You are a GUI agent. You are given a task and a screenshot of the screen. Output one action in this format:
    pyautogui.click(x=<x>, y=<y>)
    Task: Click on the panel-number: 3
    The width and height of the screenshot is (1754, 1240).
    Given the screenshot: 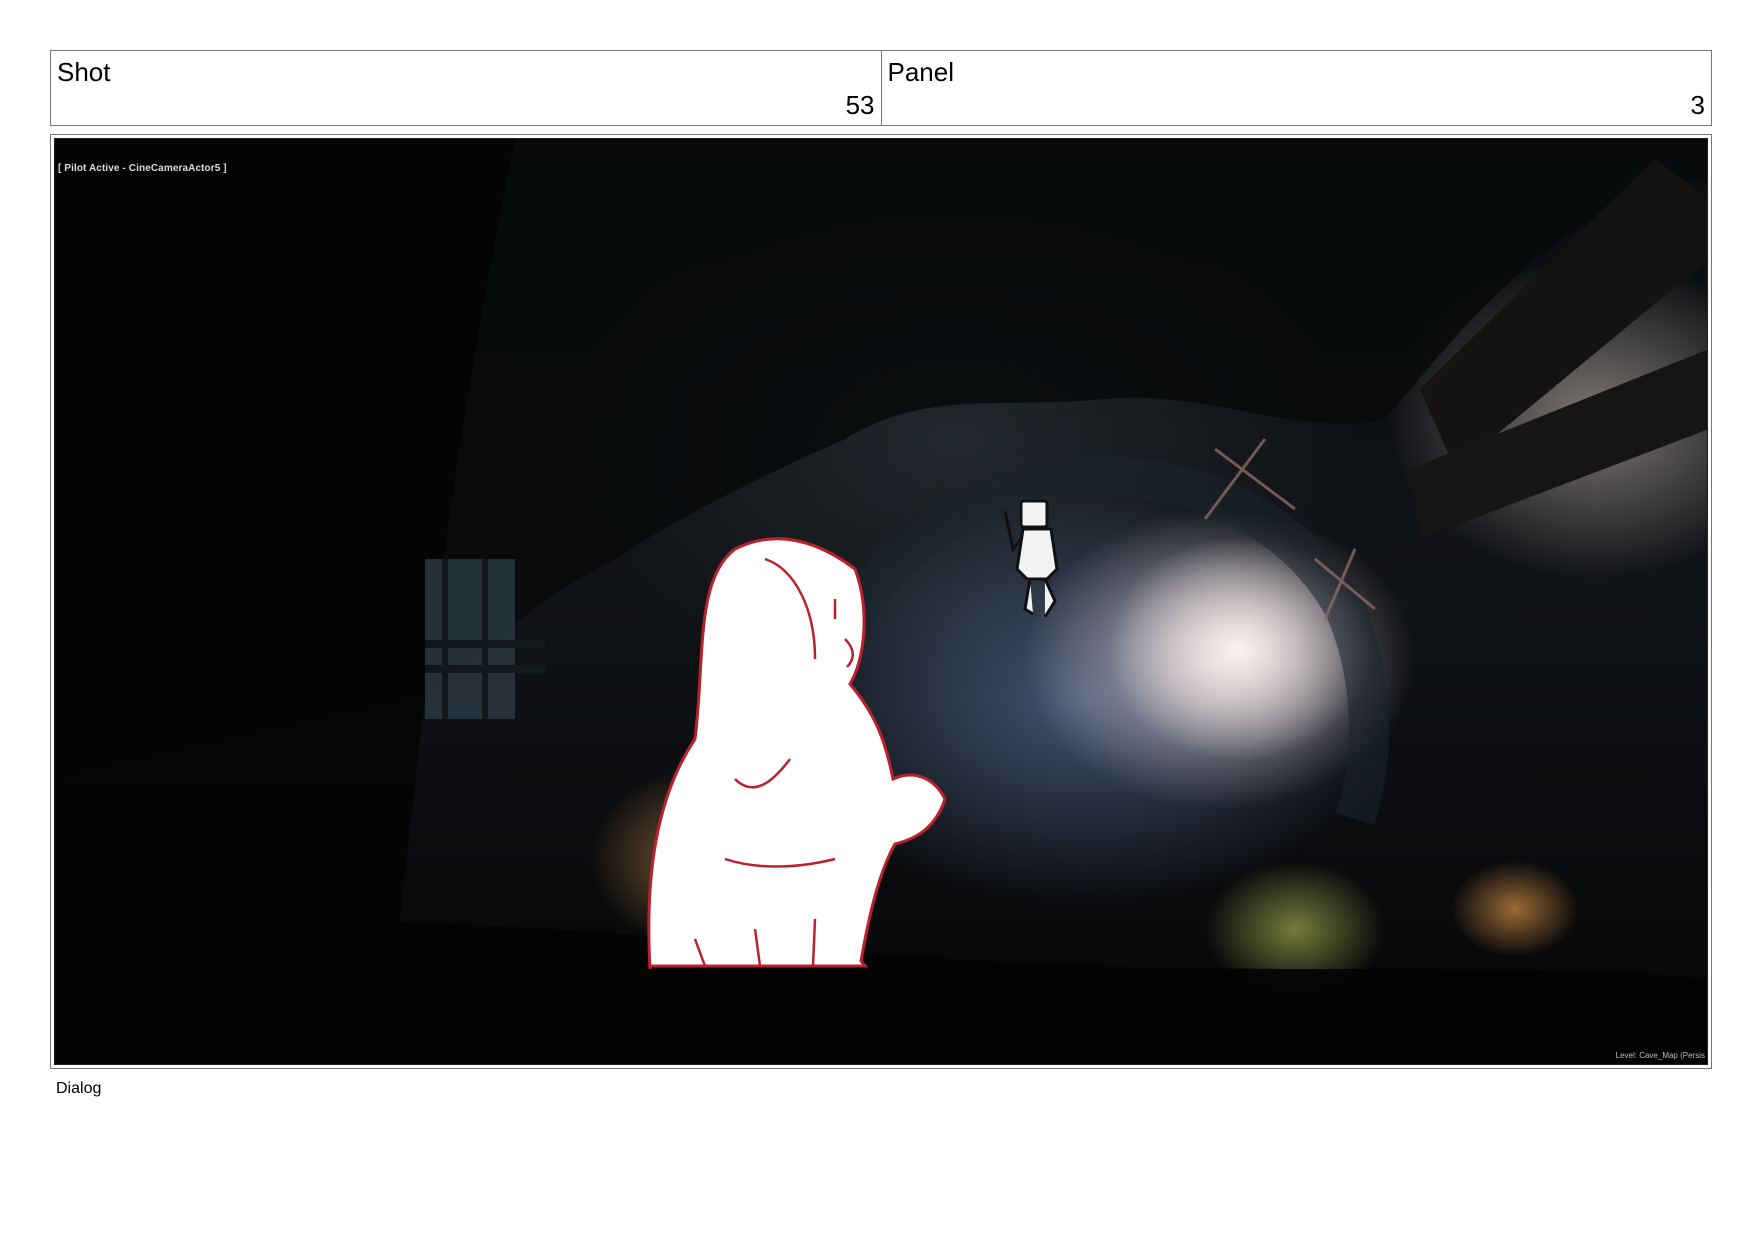 What is the action you would take?
    pyautogui.click(x=1697, y=105)
    